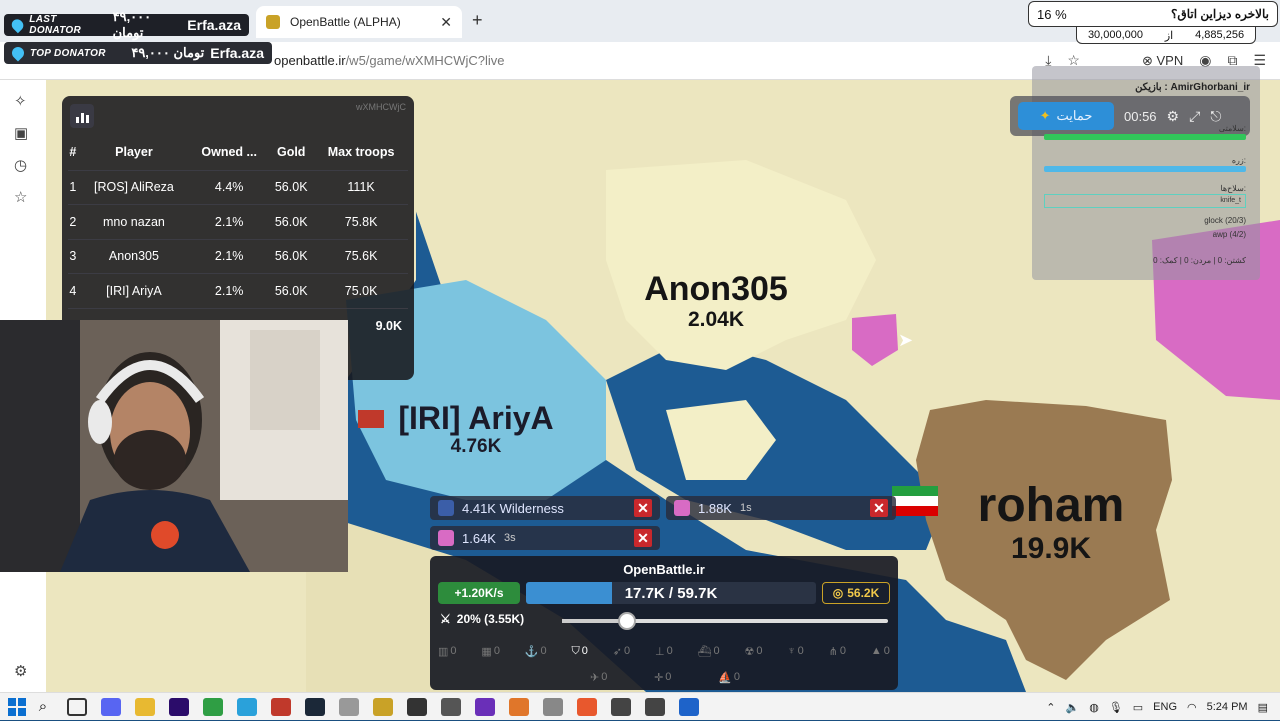 The width and height of the screenshot is (1280, 721). What do you see at coordinates (55, 25) in the screenshot?
I see `last-donator-label: LAST DONATOR` at bounding box center [55, 25].